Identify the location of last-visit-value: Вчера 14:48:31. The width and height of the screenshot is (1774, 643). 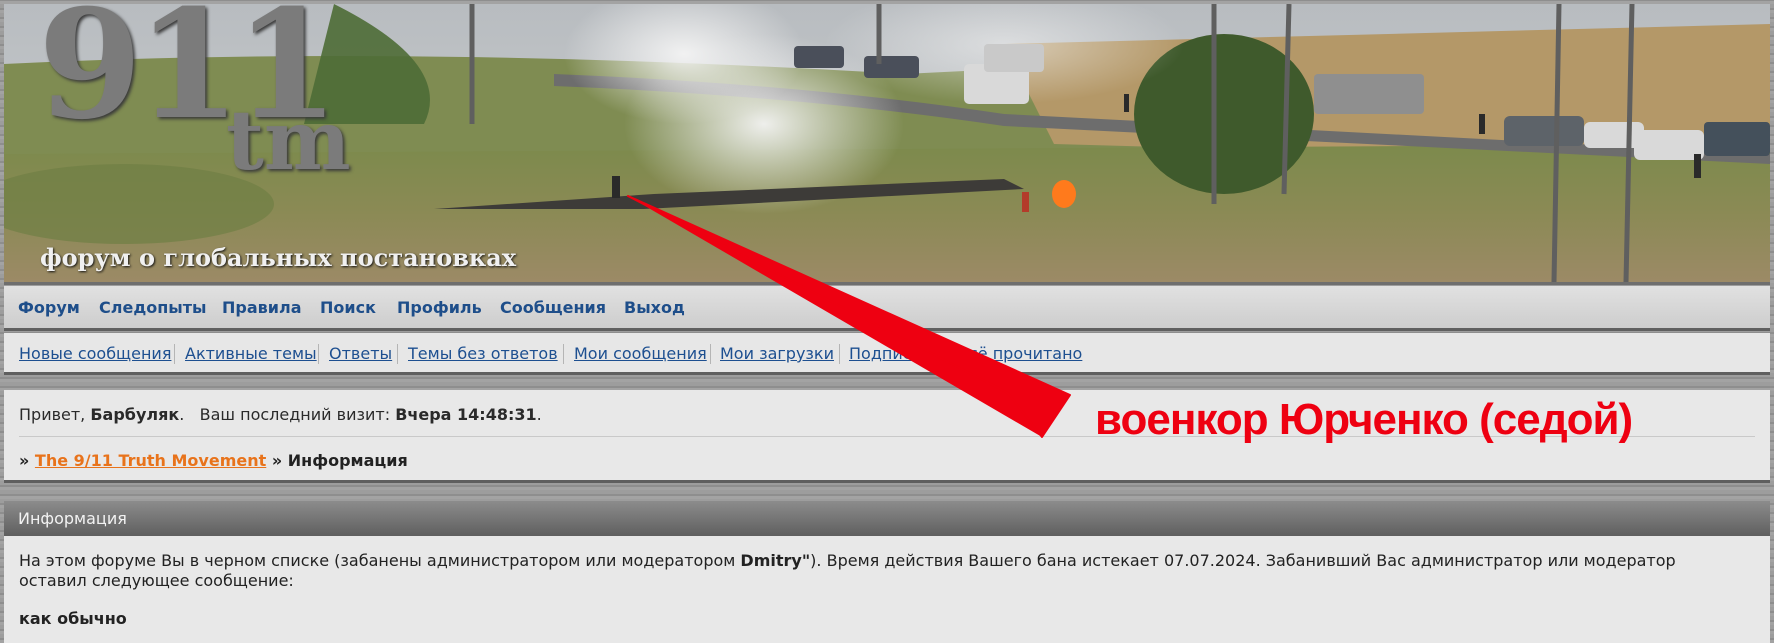
(466, 414).